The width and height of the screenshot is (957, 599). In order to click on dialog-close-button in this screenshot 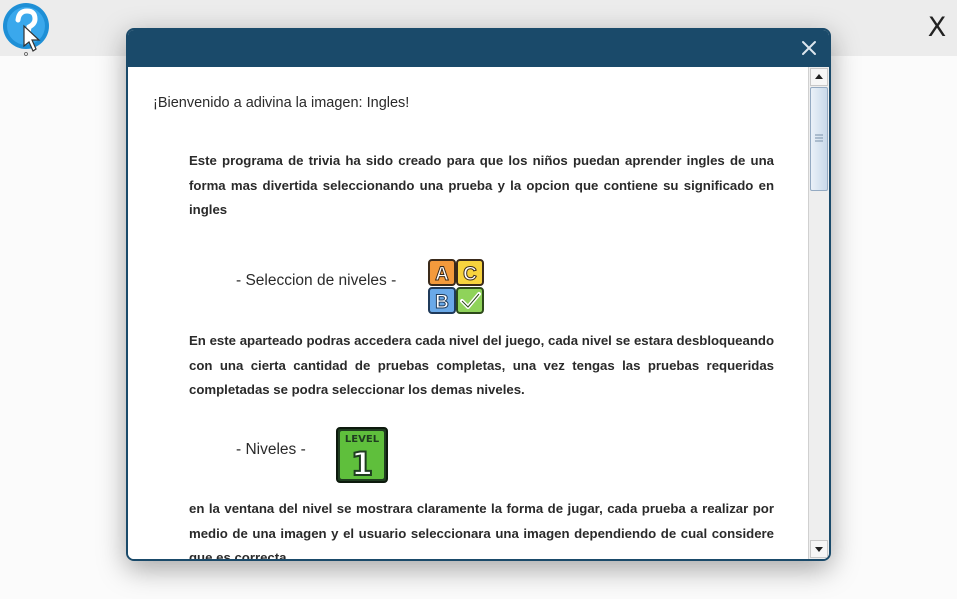, I will do `click(809, 48)`.